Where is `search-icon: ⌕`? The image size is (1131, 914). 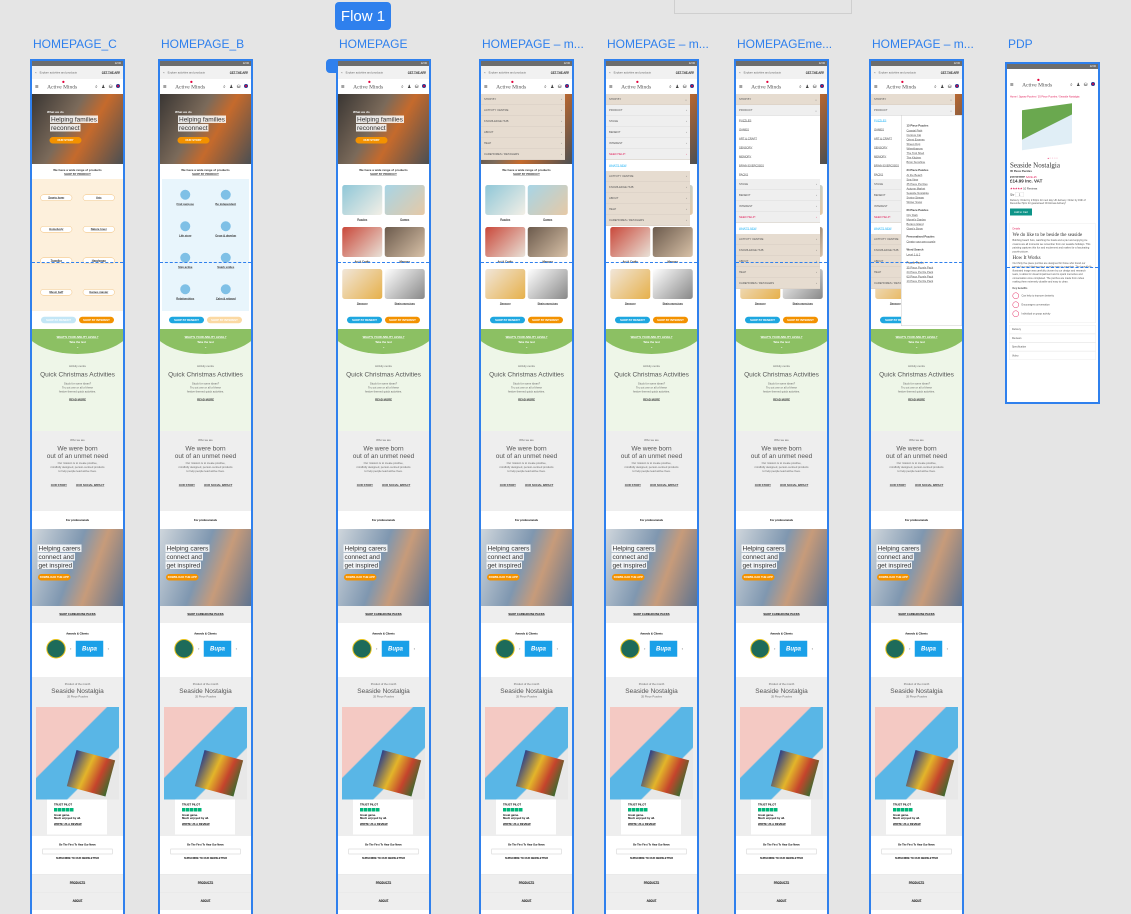 search-icon: ⌕ is located at coordinates (670, 86).